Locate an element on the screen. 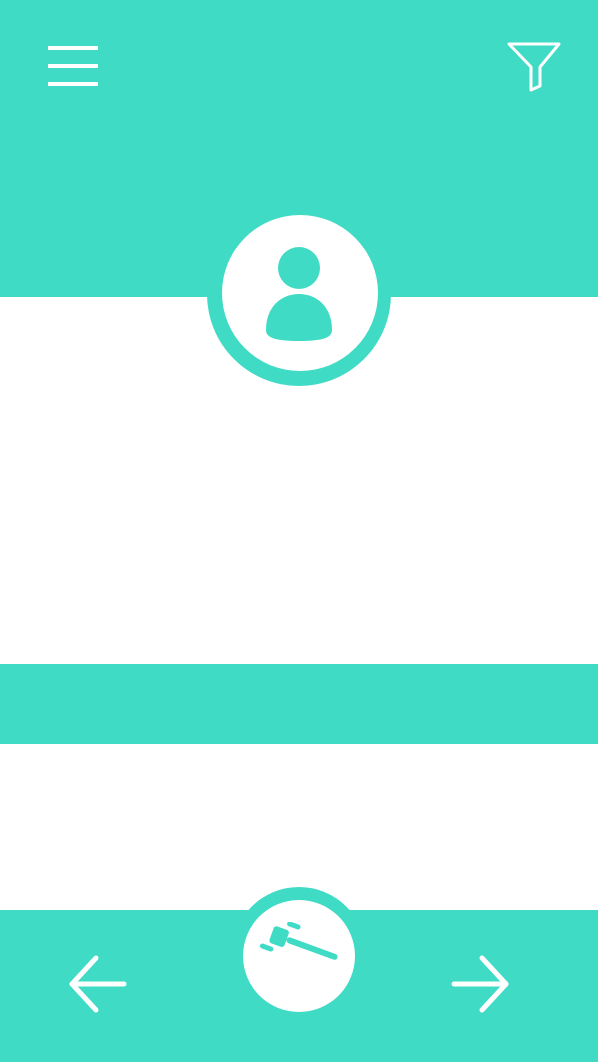  arrow-left-icon is located at coordinates (98, 984).